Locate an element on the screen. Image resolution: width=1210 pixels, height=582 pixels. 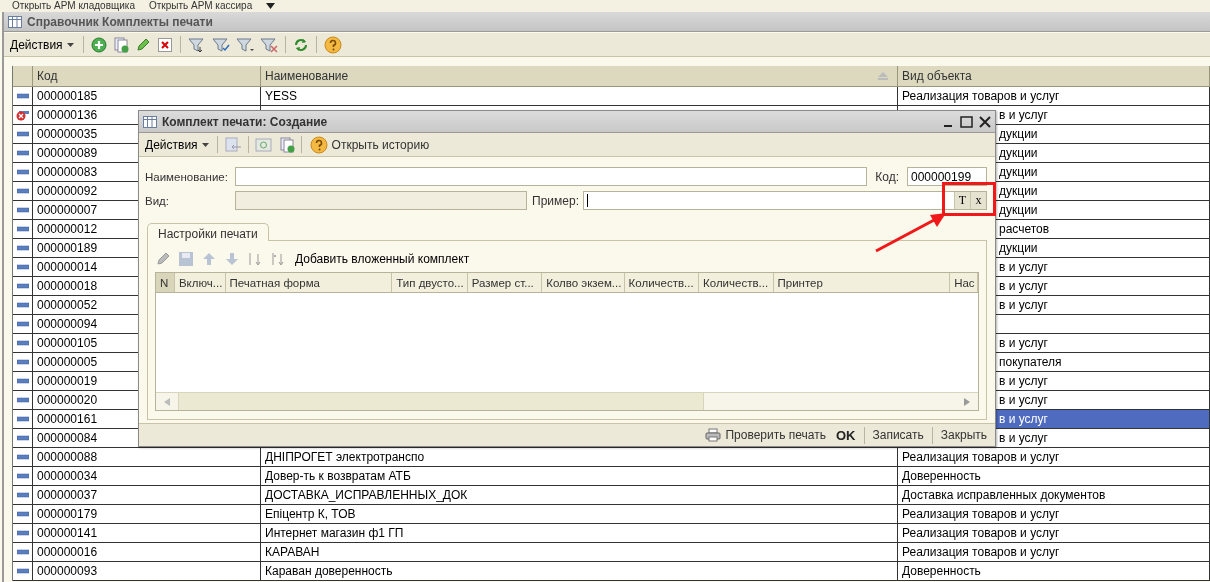
table-row: 000000088 ДНІПРОГЕТ электротранспо Реализация товаров и услуг is located at coordinates (611, 457).